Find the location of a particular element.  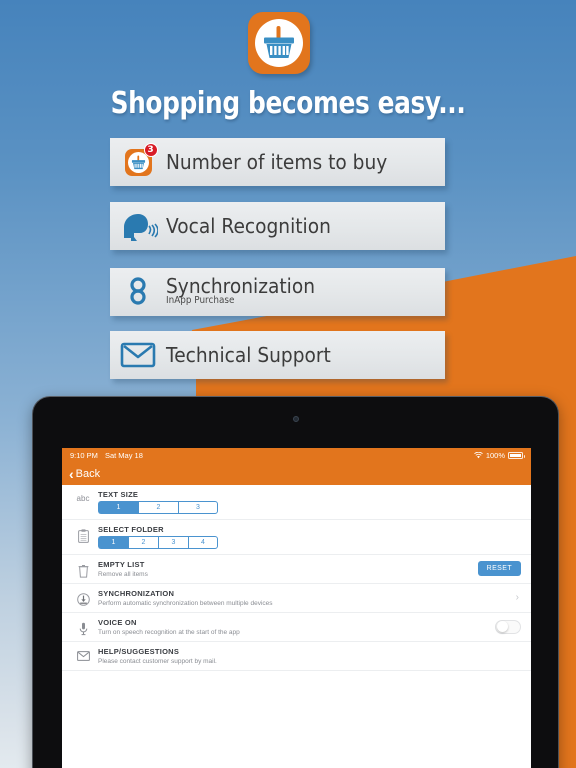

settings-row-control: › is located at coordinates (515, 597).